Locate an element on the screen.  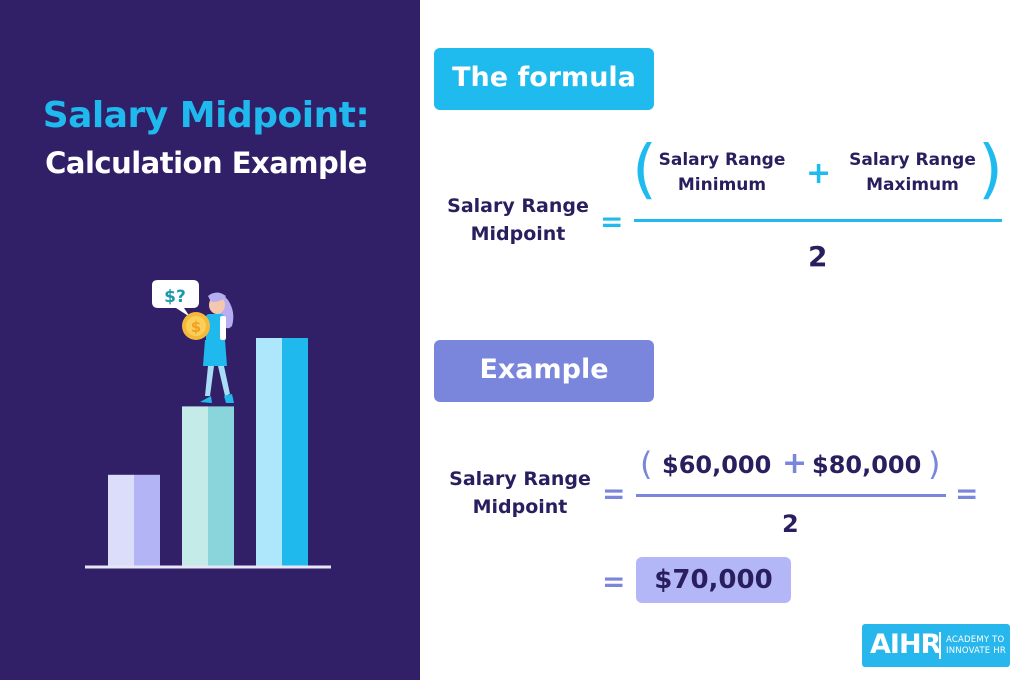
bar-high-dark is located at coordinates (295, 452).